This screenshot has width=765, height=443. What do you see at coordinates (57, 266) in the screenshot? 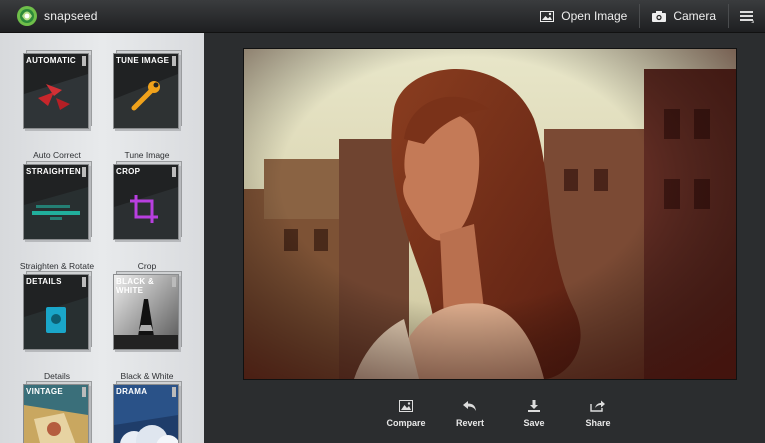
I see `tool-label: Straighten & Rotate` at bounding box center [57, 266].